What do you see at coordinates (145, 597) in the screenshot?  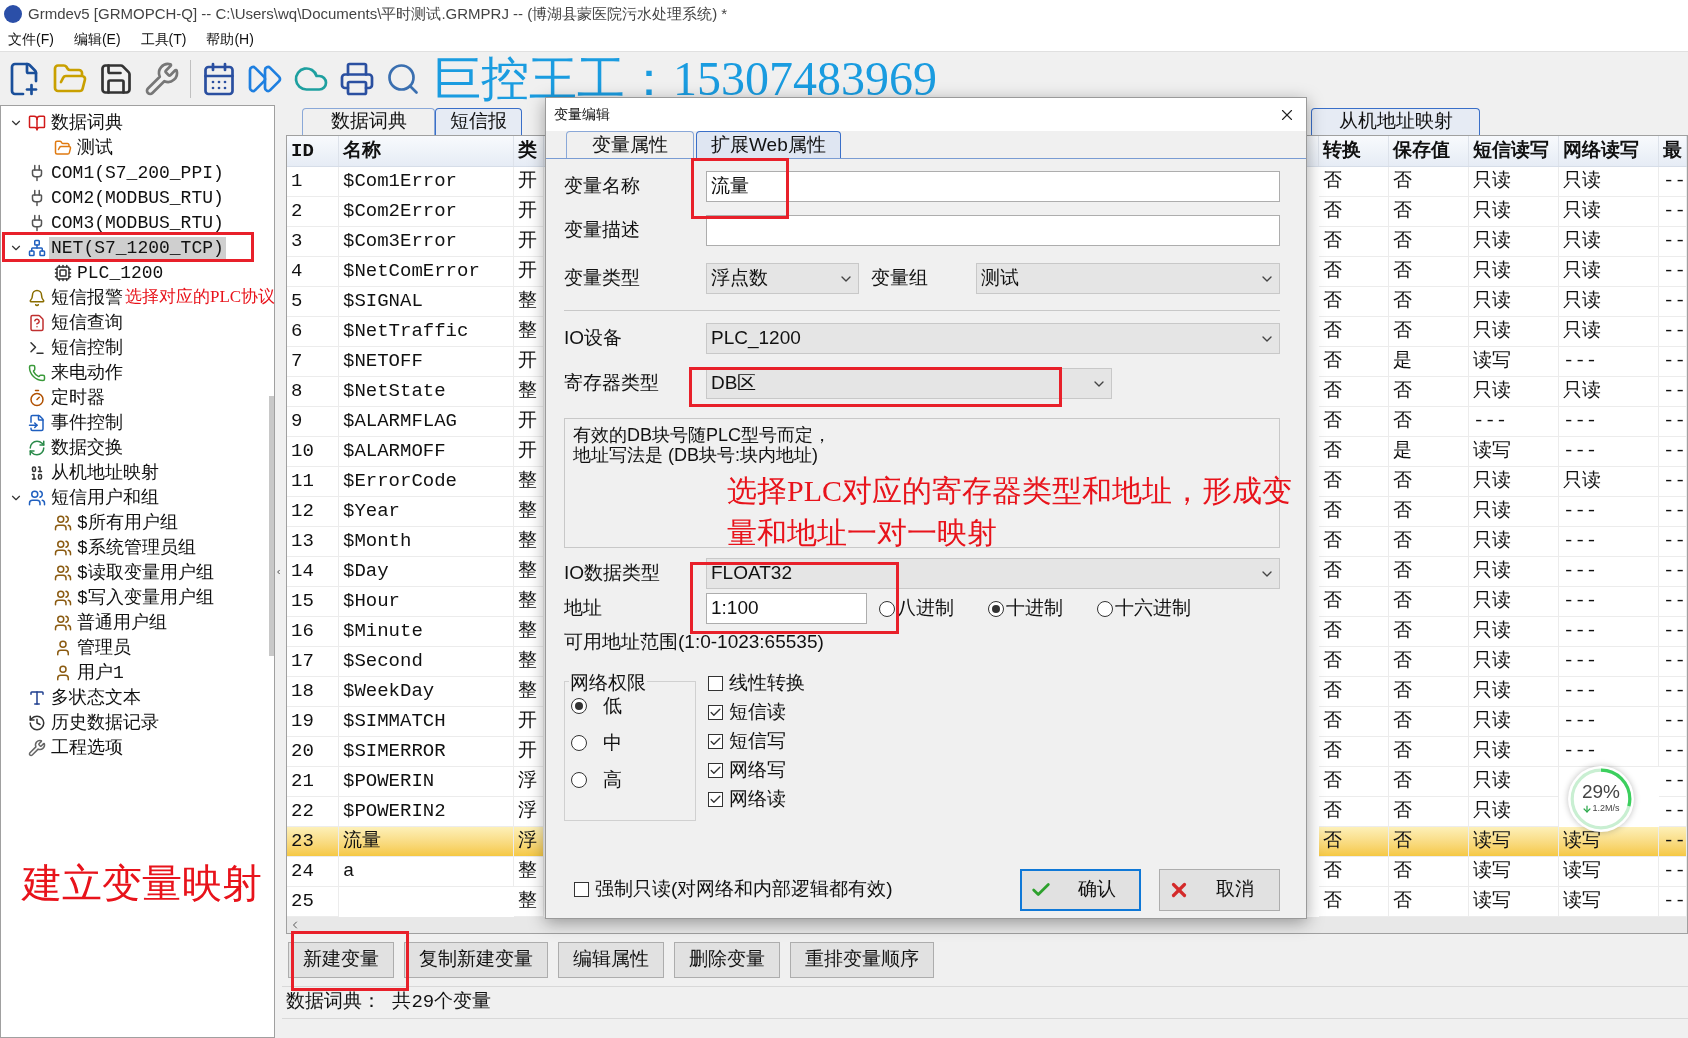 I see `tree-item: $写入变量用户组` at bounding box center [145, 597].